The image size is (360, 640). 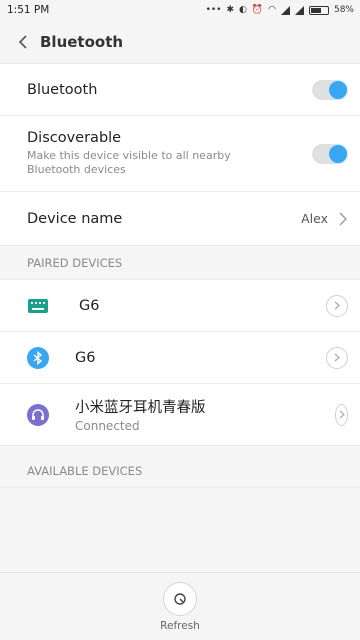 What do you see at coordinates (140, 408) in the screenshot?
I see `paired-device-name-3: 小米蓝牙耳机青春版` at bounding box center [140, 408].